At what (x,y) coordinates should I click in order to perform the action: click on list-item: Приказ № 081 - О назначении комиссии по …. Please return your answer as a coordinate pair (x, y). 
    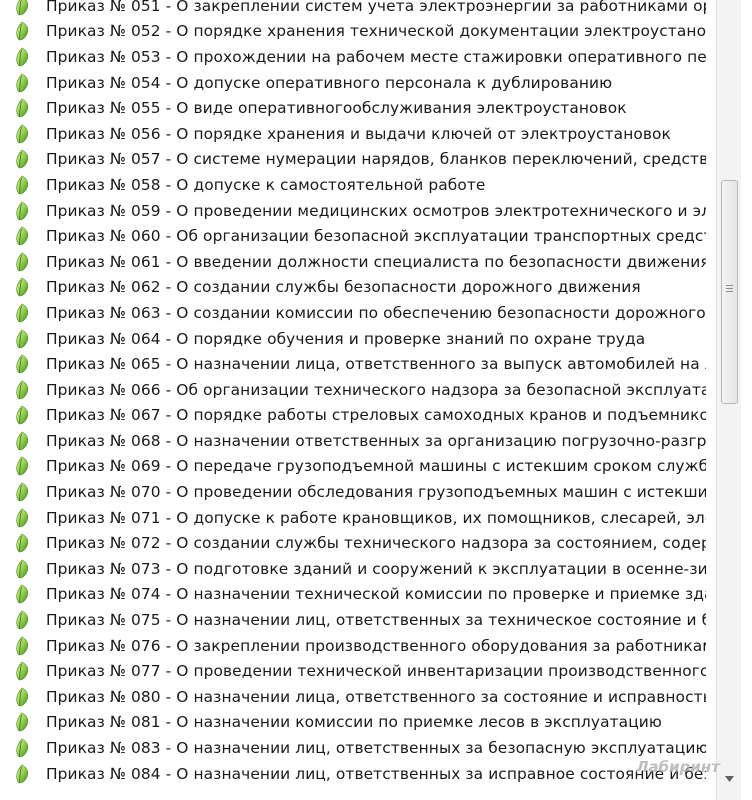
    Looking at the image, I should click on (362, 723).